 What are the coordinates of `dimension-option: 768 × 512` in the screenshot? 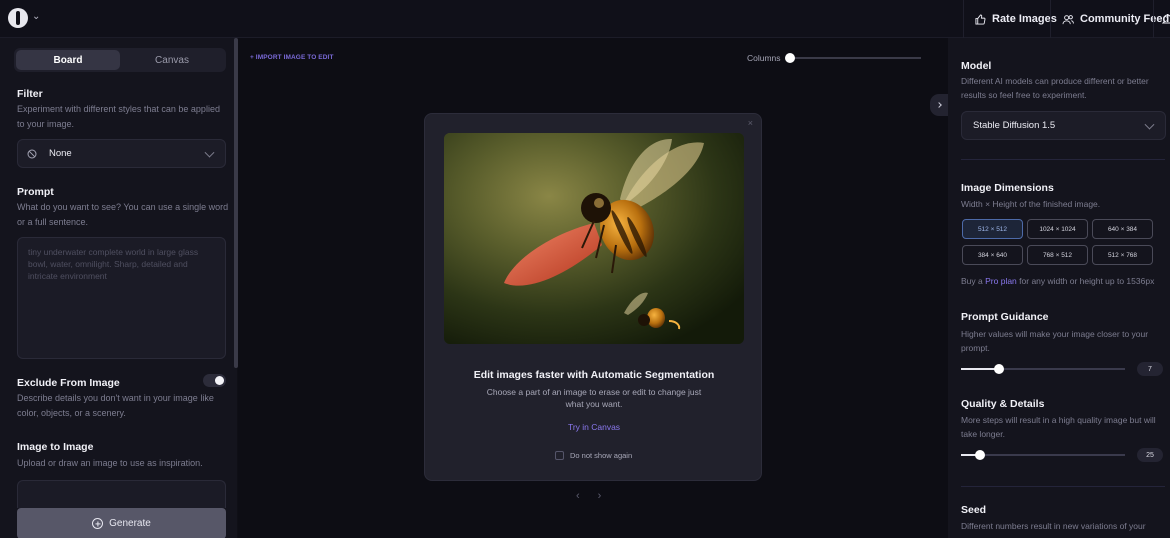 It's located at (1057, 255).